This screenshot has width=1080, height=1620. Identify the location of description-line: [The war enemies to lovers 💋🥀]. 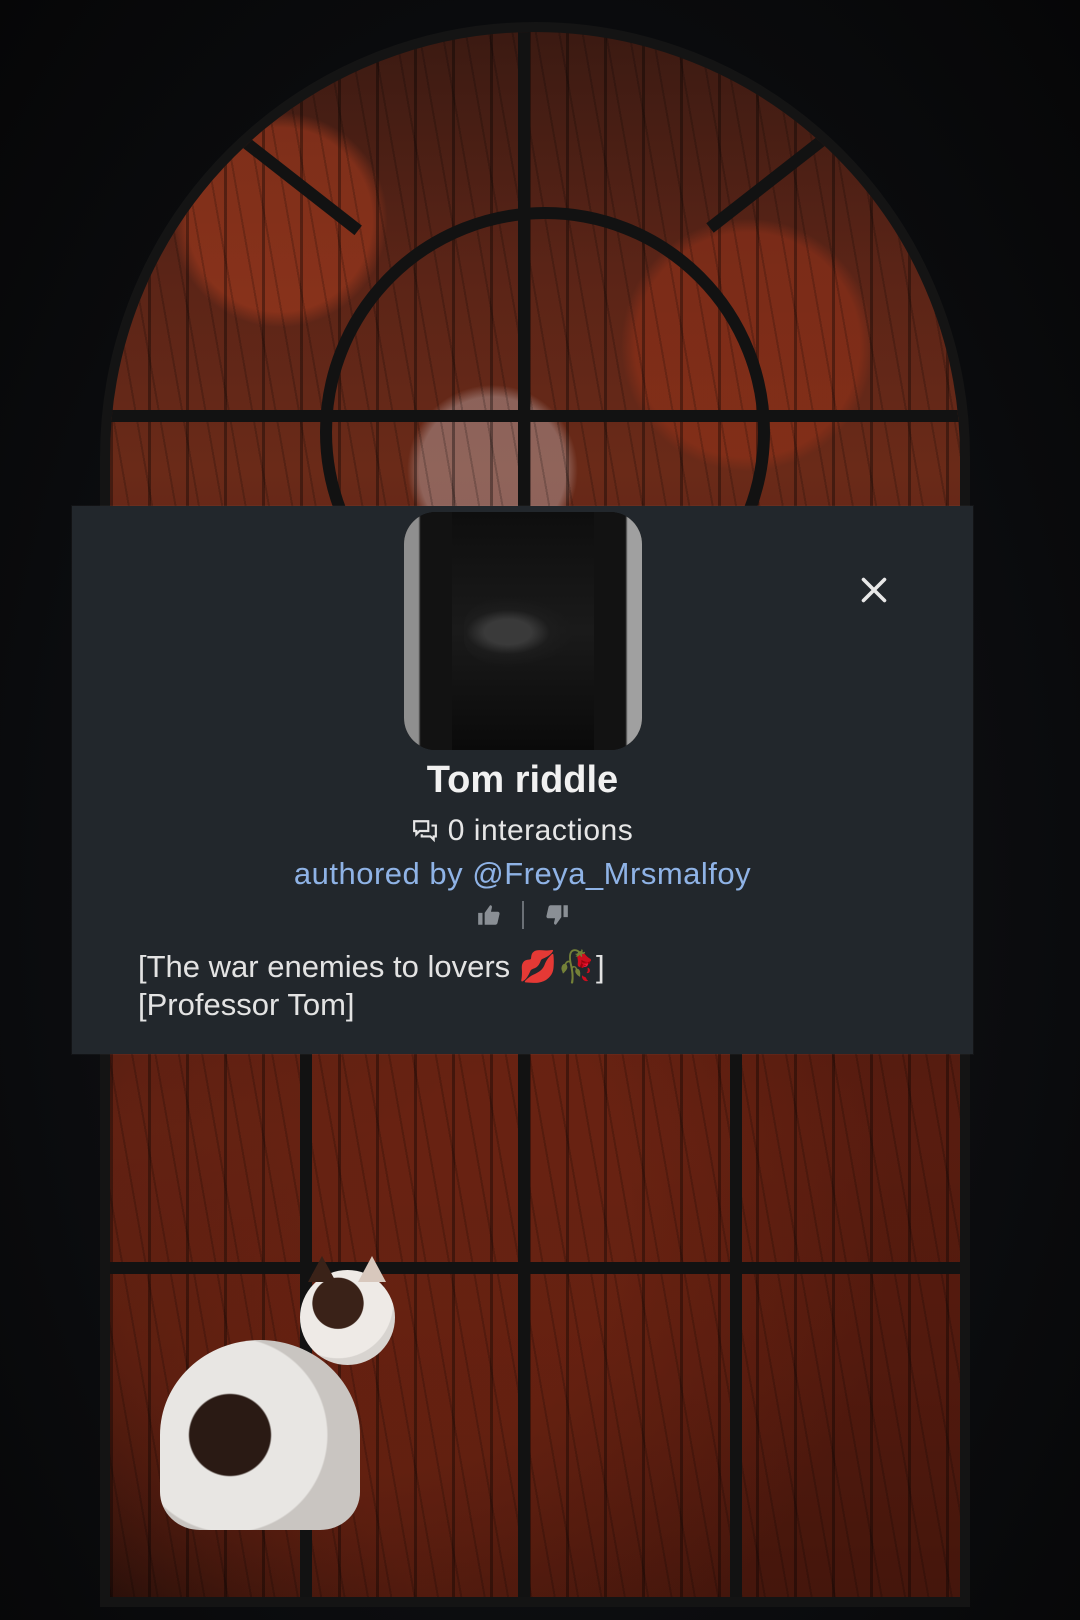
(371, 966).